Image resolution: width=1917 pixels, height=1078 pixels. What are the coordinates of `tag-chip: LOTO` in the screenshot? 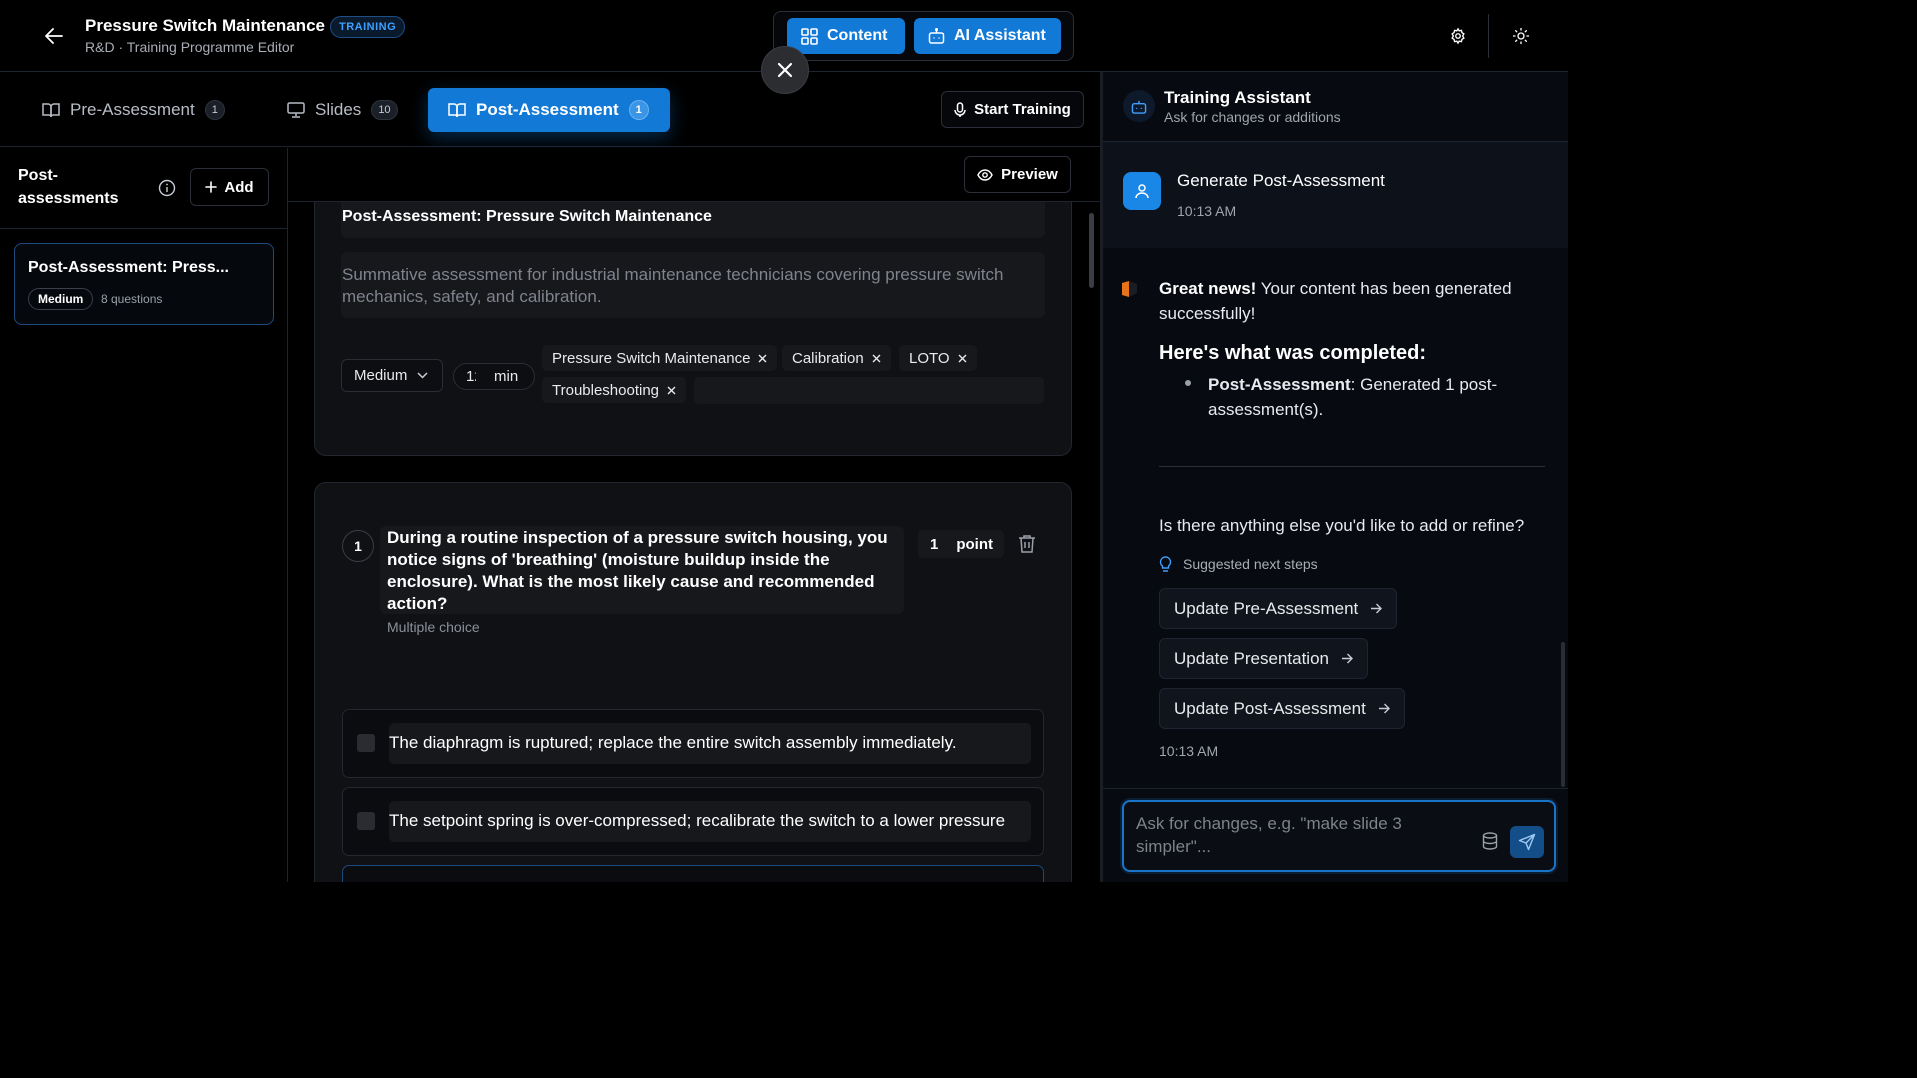 It's located at (938, 358).